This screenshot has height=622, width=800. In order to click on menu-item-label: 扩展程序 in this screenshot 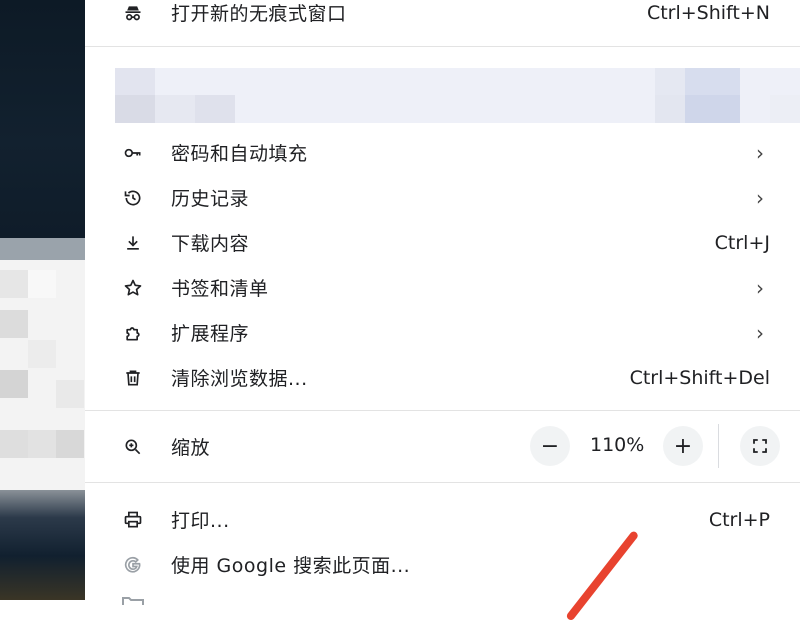, I will do `click(210, 334)`.